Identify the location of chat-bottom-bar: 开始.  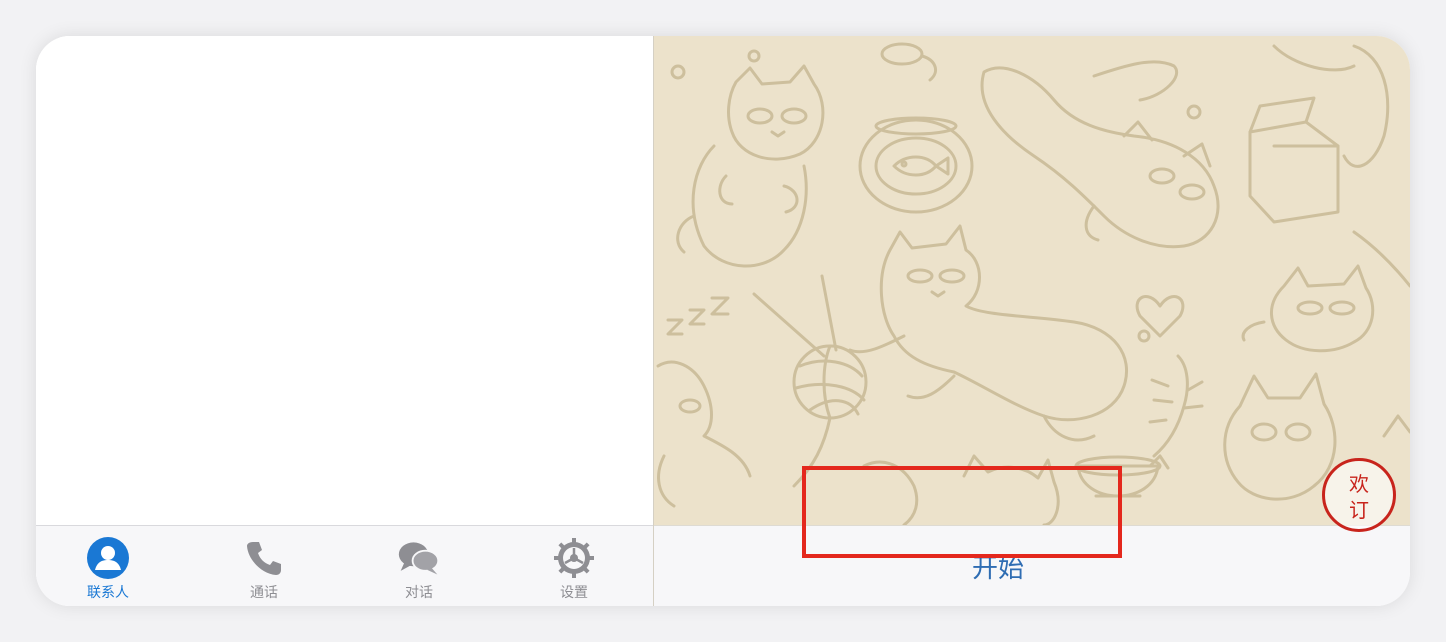
(1032, 565).